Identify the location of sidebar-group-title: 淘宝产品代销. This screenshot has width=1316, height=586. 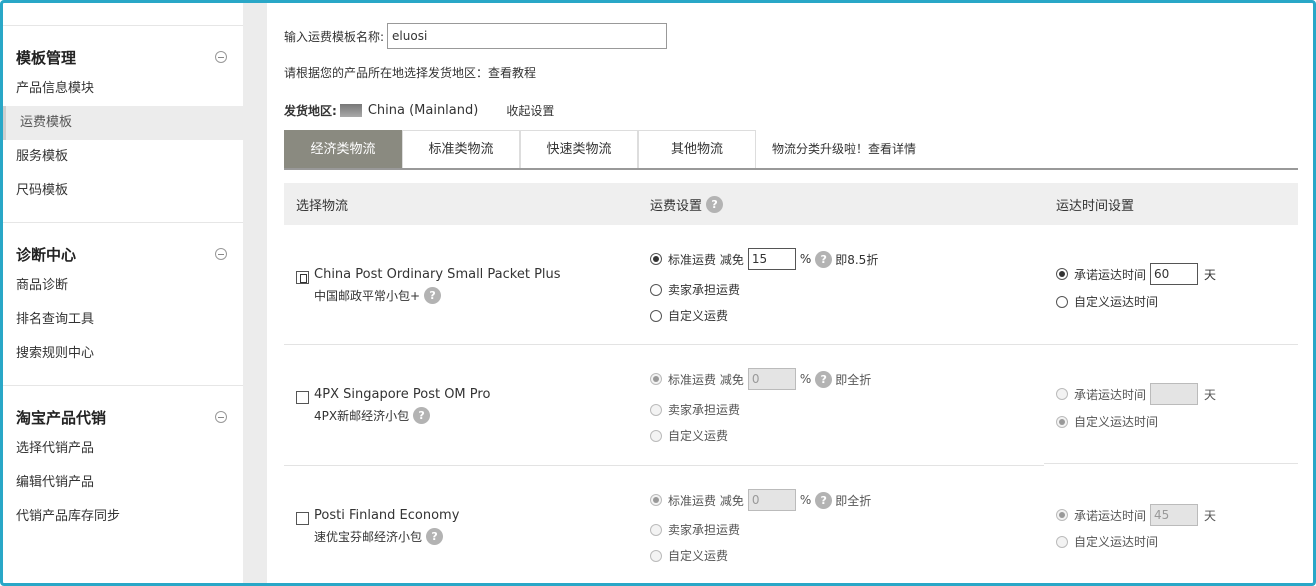
(61, 417).